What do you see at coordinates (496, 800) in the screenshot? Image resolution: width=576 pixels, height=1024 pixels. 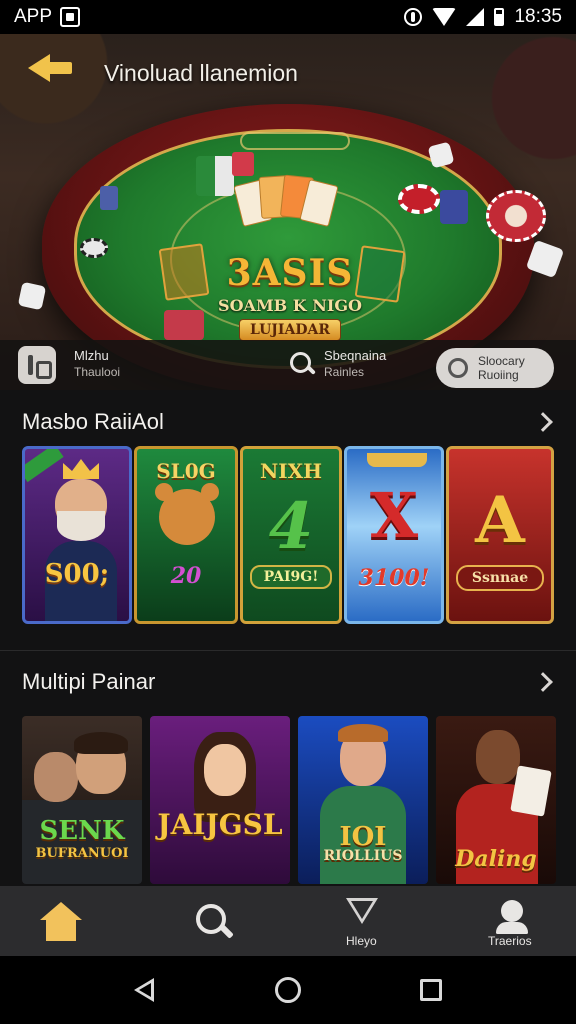 I see `multiplayer-game-tile: Daling` at bounding box center [496, 800].